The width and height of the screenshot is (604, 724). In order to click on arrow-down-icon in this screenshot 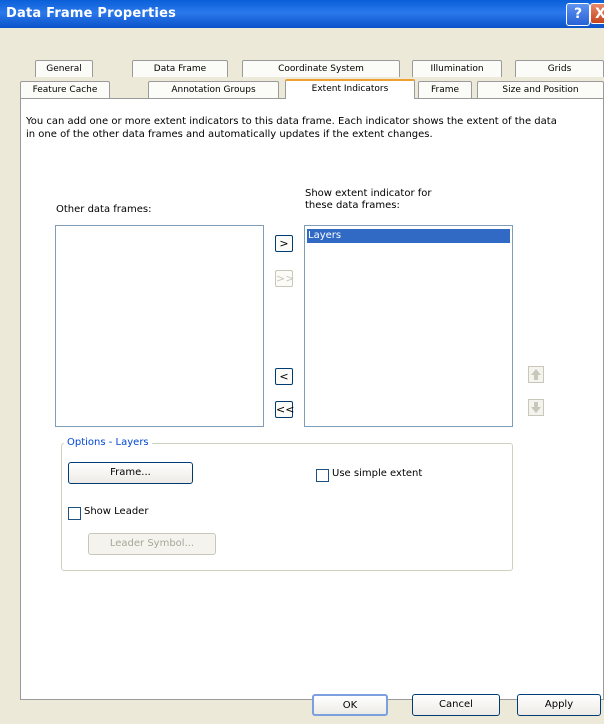, I will do `click(536, 407)`.